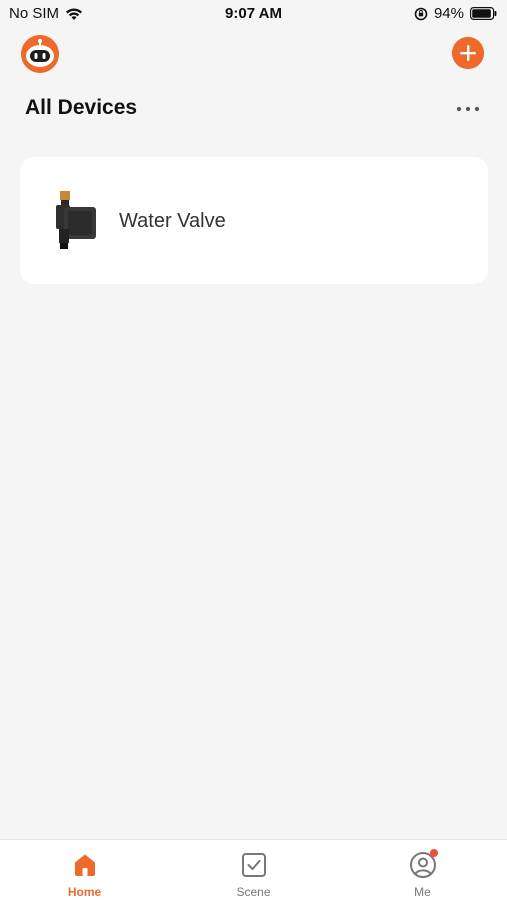 The height and width of the screenshot is (901, 507). Describe the element at coordinates (422, 892) in the screenshot. I see `tab-me-label: Me` at that location.